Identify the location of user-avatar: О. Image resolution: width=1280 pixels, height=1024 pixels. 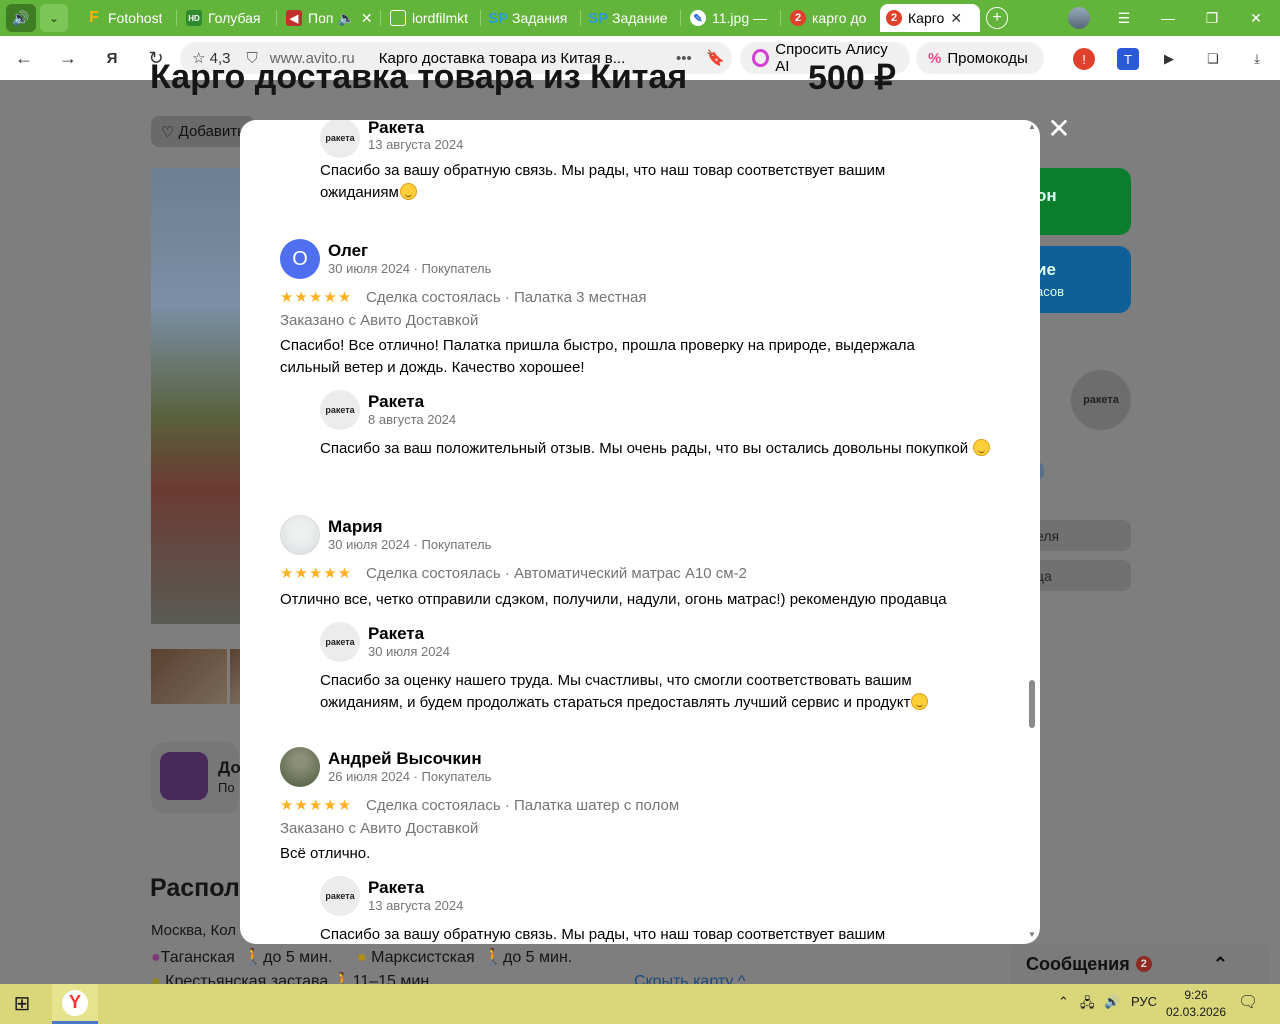
(300, 259).